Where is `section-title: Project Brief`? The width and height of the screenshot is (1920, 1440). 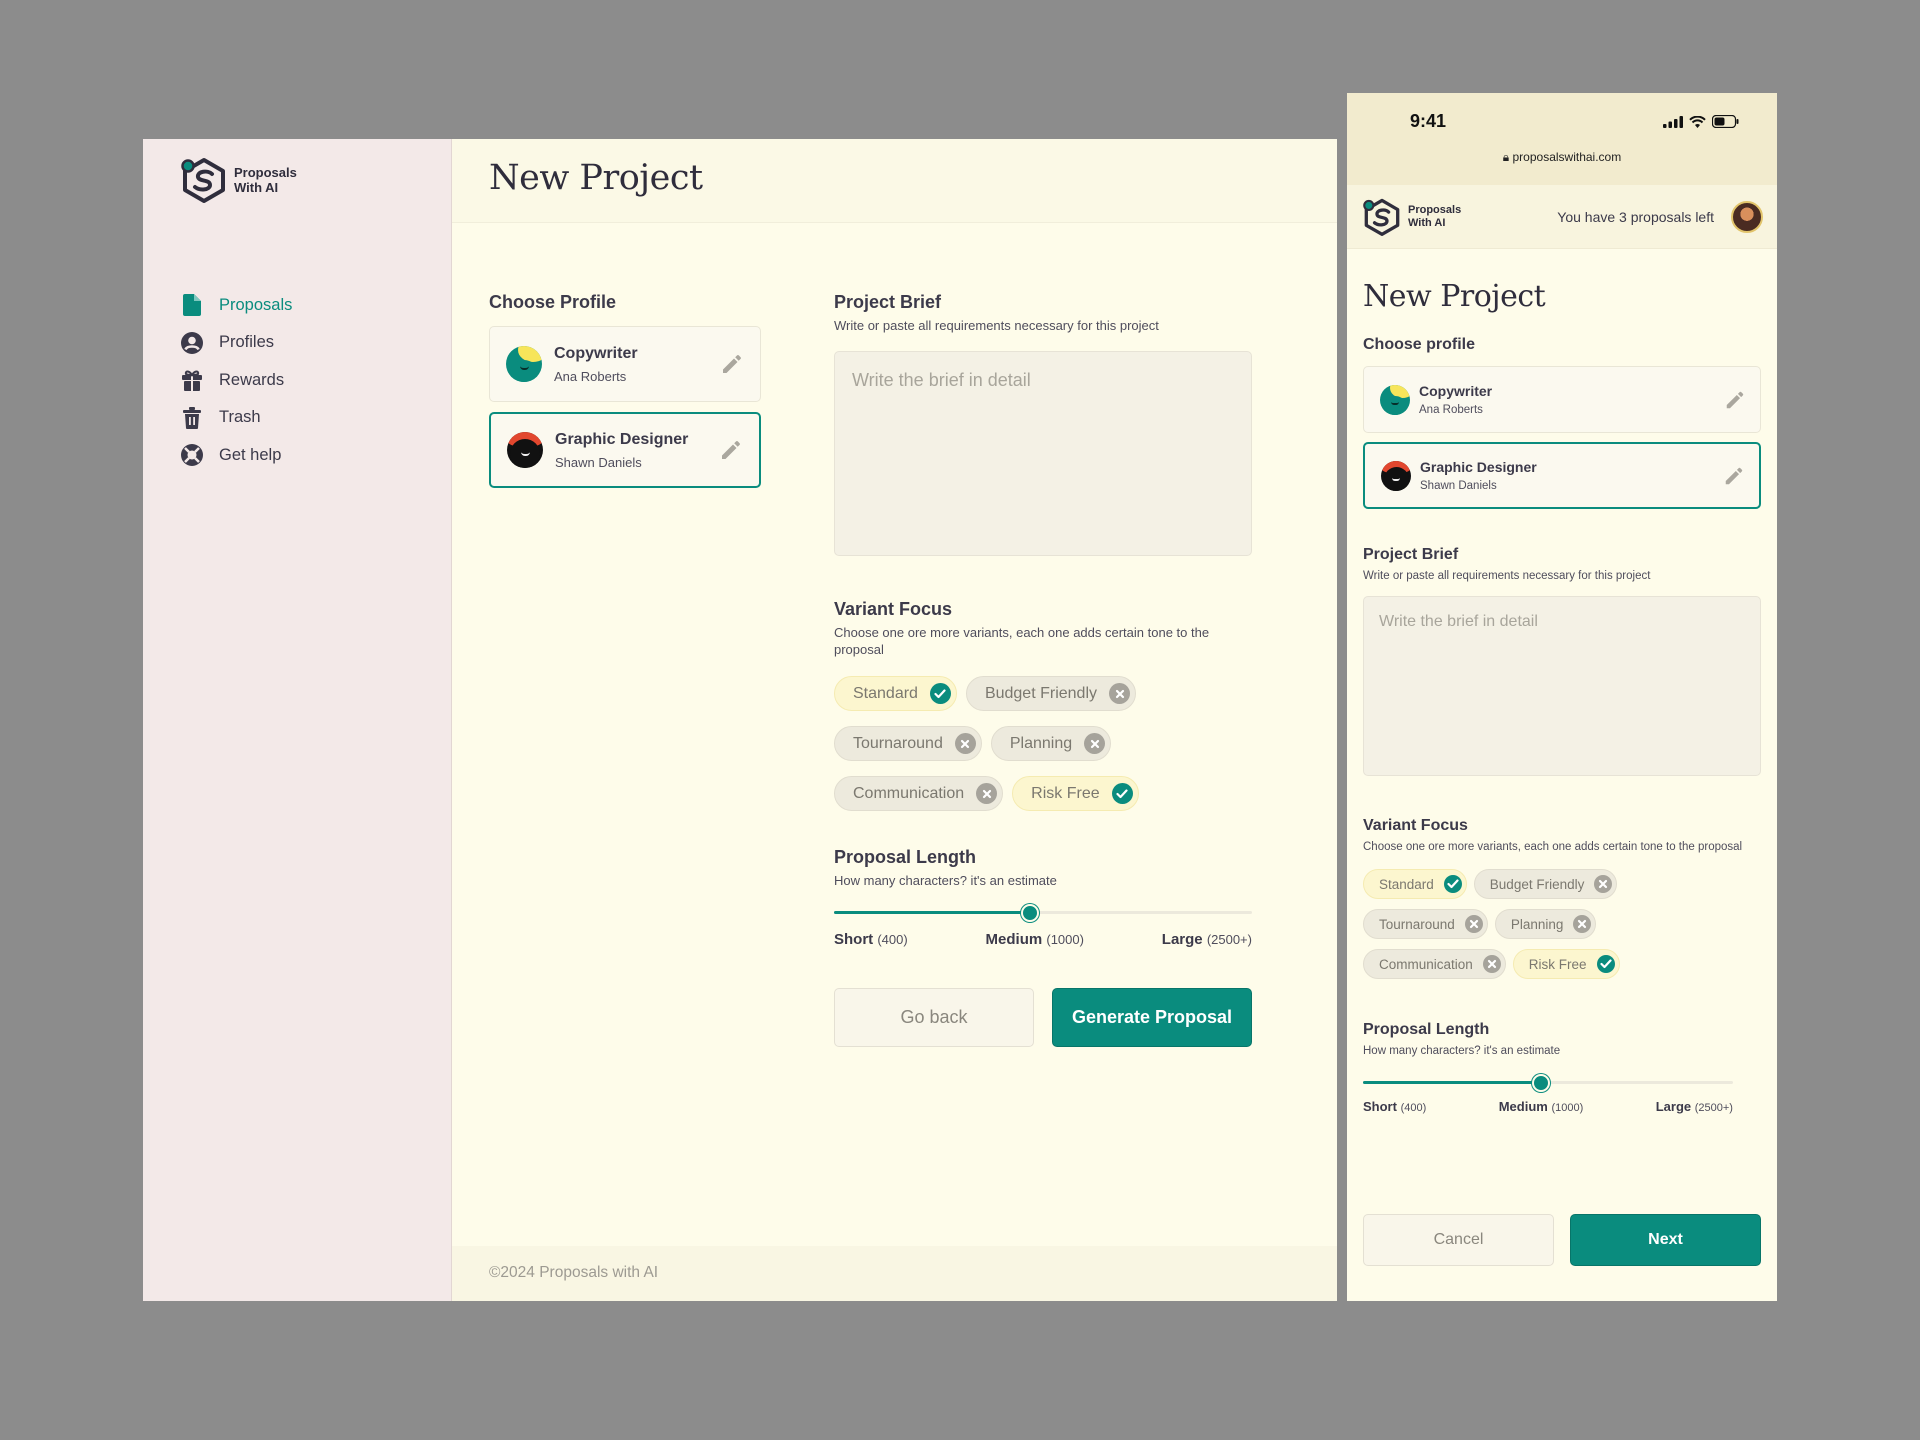 section-title: Project Brief is located at coordinates (888, 302).